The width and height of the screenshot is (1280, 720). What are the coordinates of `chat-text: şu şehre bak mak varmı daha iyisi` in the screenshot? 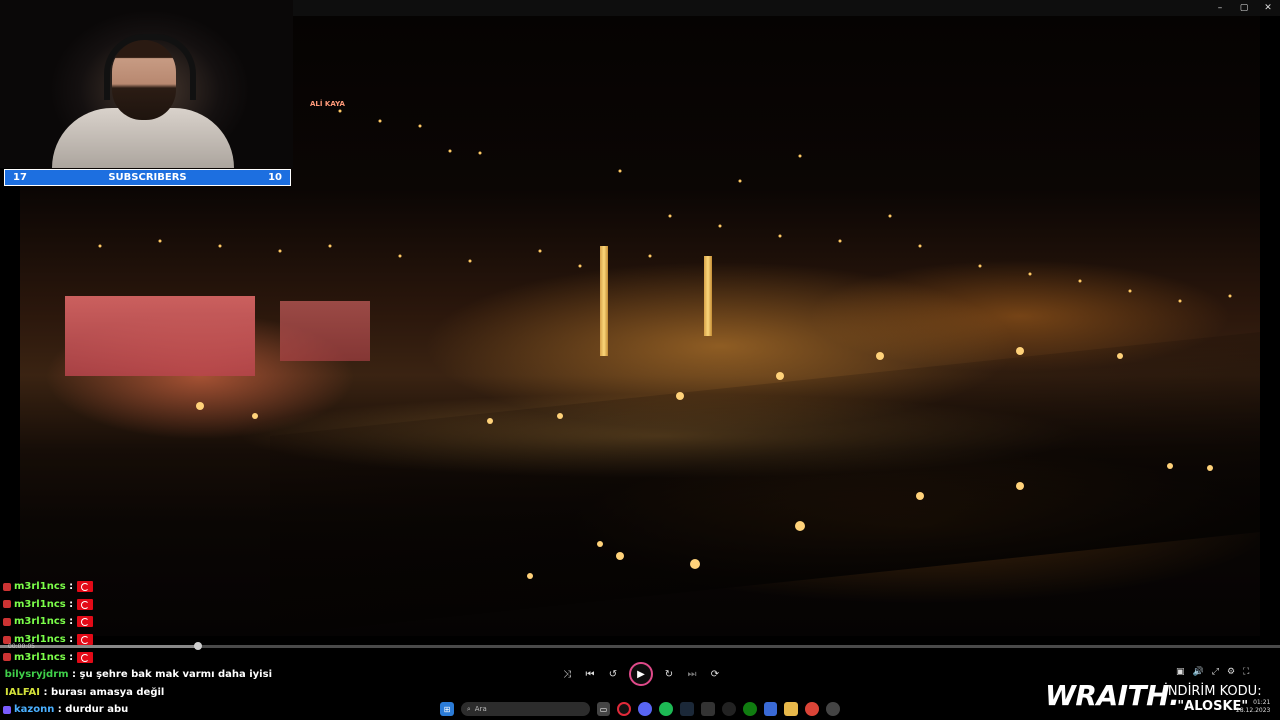 It's located at (175, 675).